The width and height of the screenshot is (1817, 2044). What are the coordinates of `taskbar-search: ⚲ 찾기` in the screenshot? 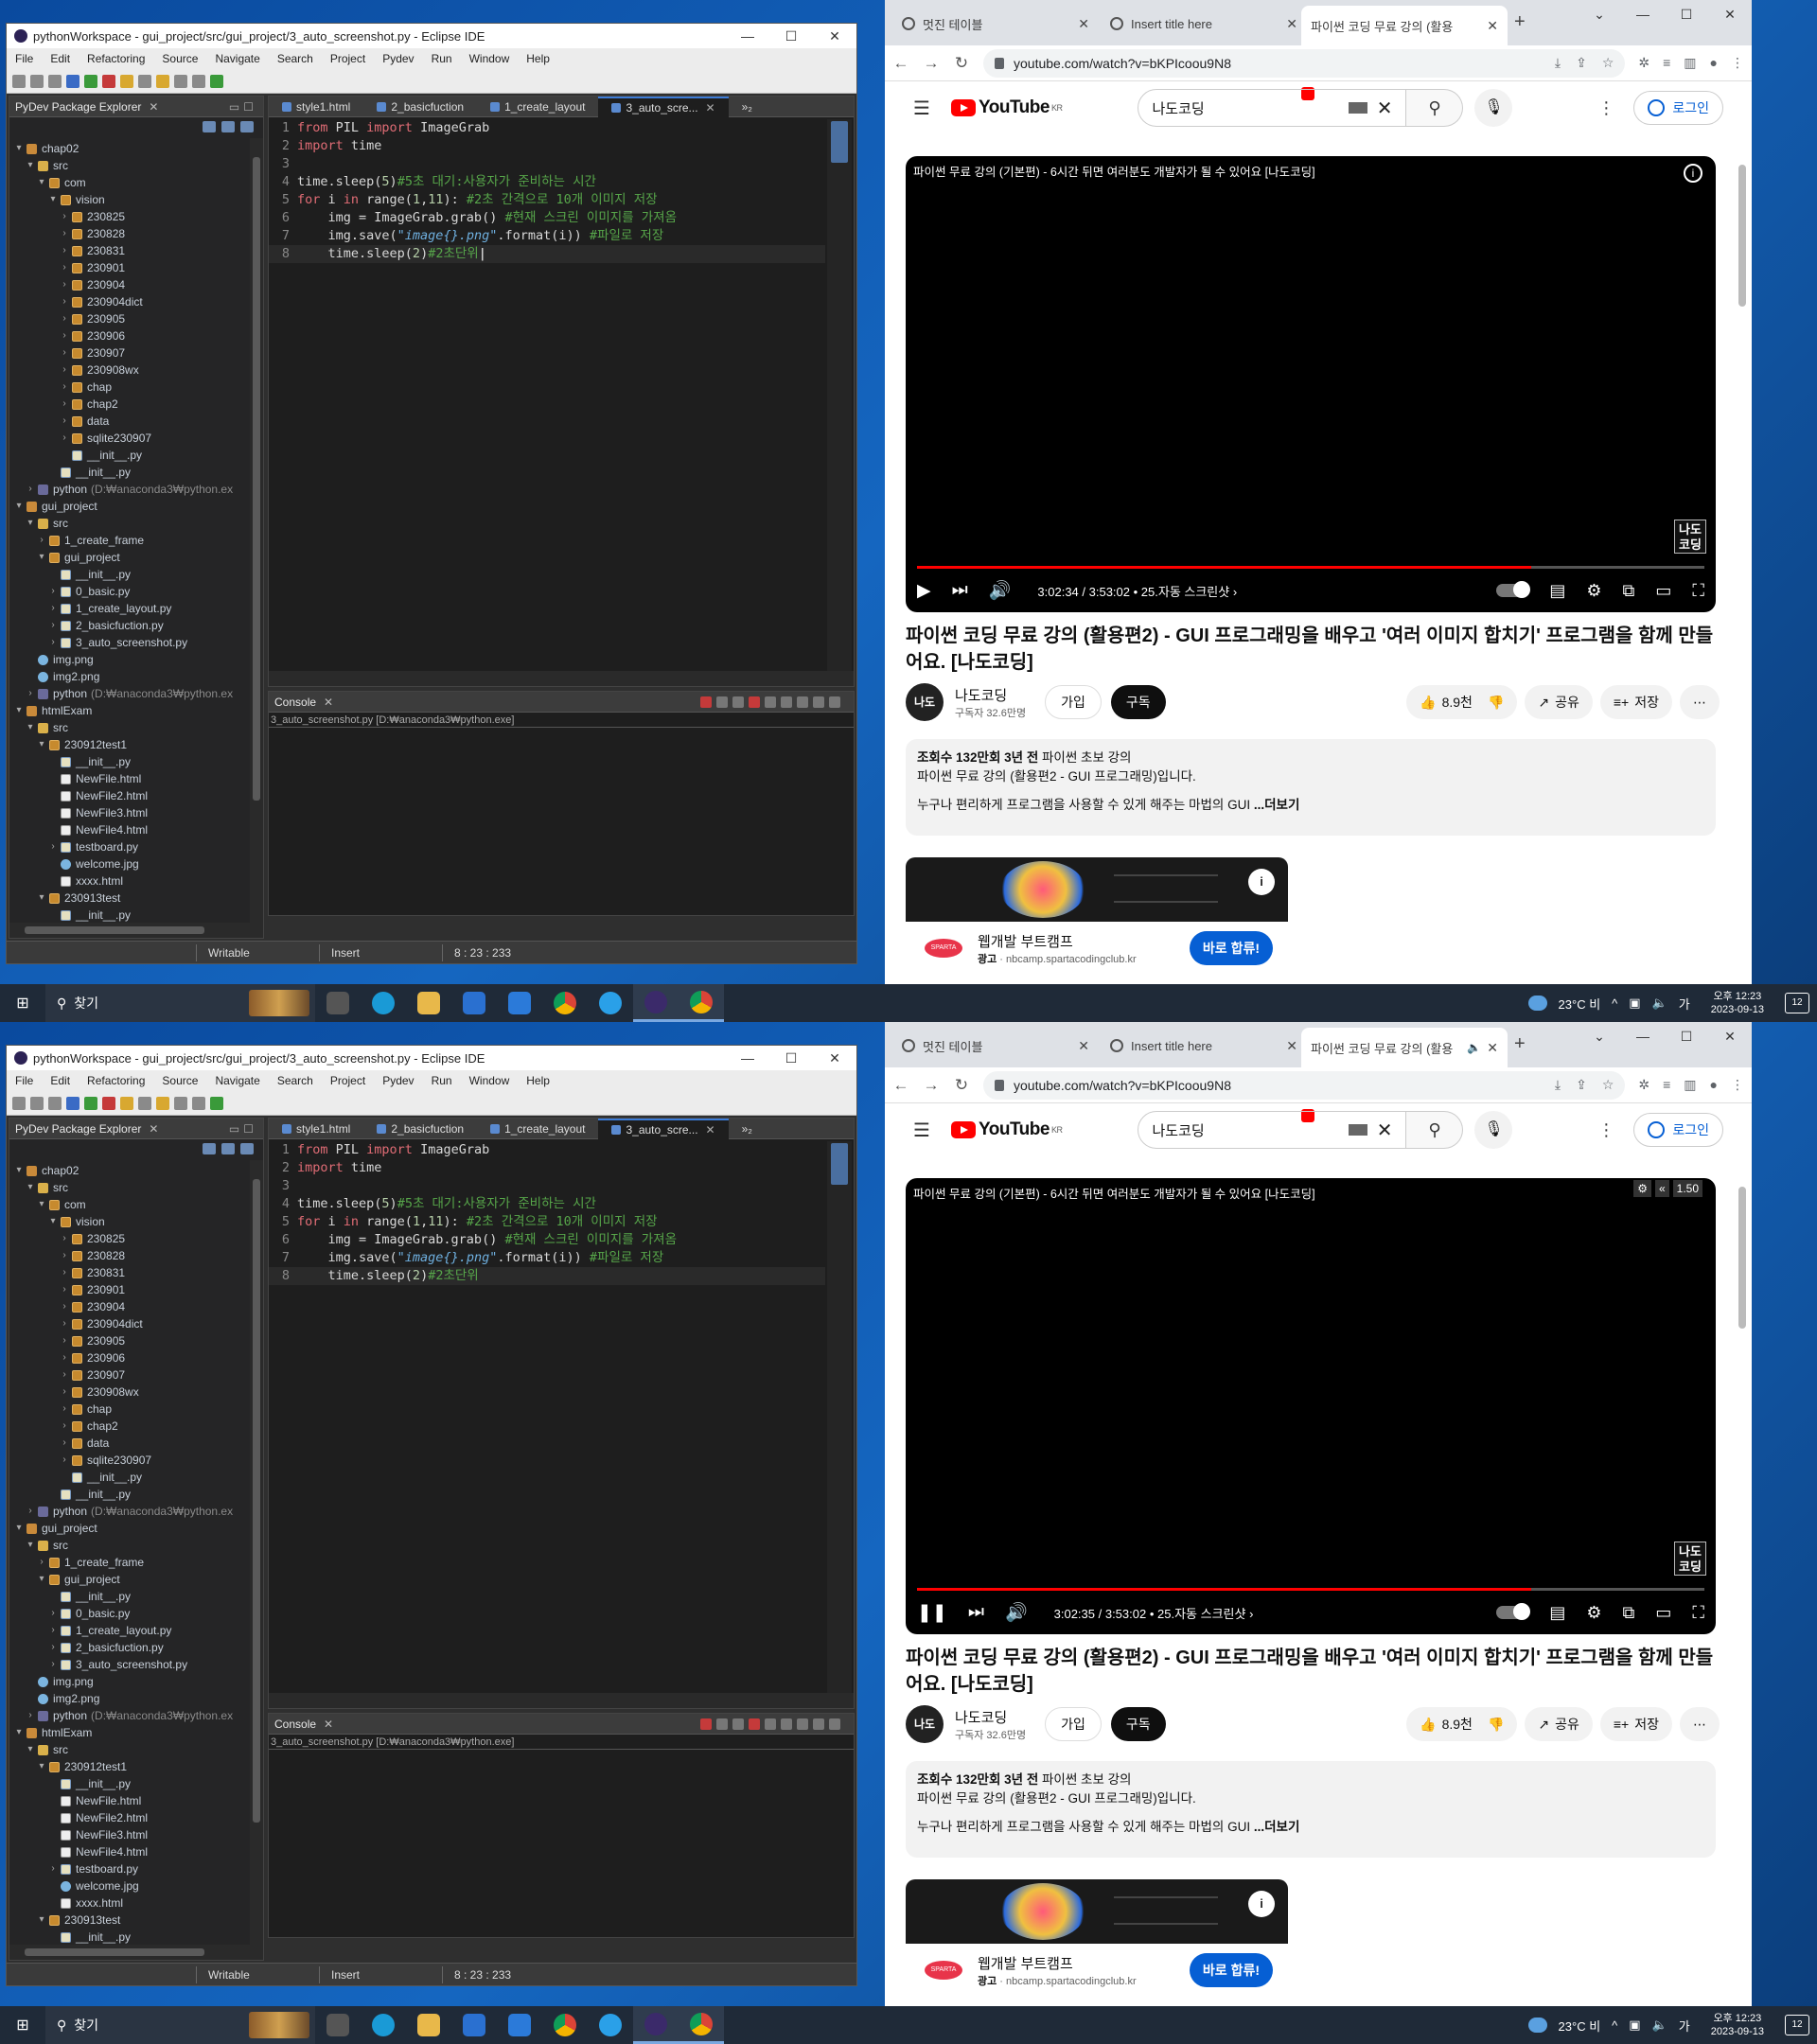 It's located at (180, 2025).